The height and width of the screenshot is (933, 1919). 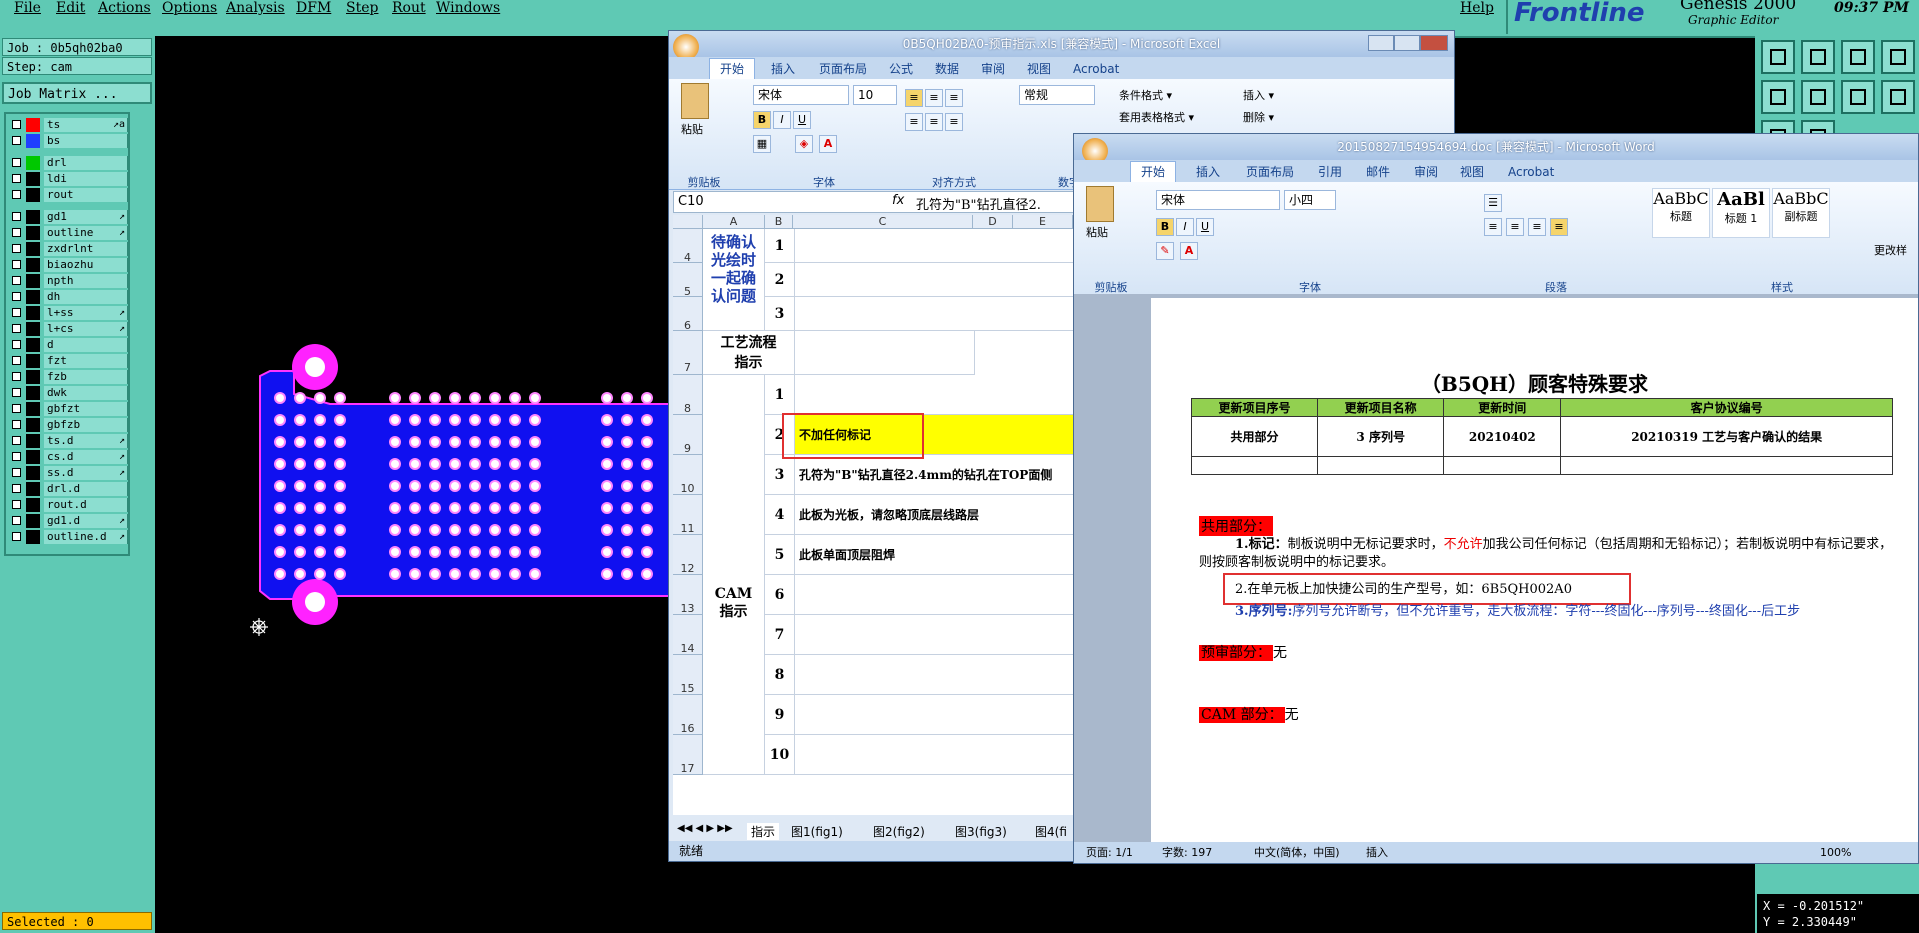 I want to click on sheet-nav-icon: ◀◀ ◀ ▶ ▶▶, so click(x=705, y=828).